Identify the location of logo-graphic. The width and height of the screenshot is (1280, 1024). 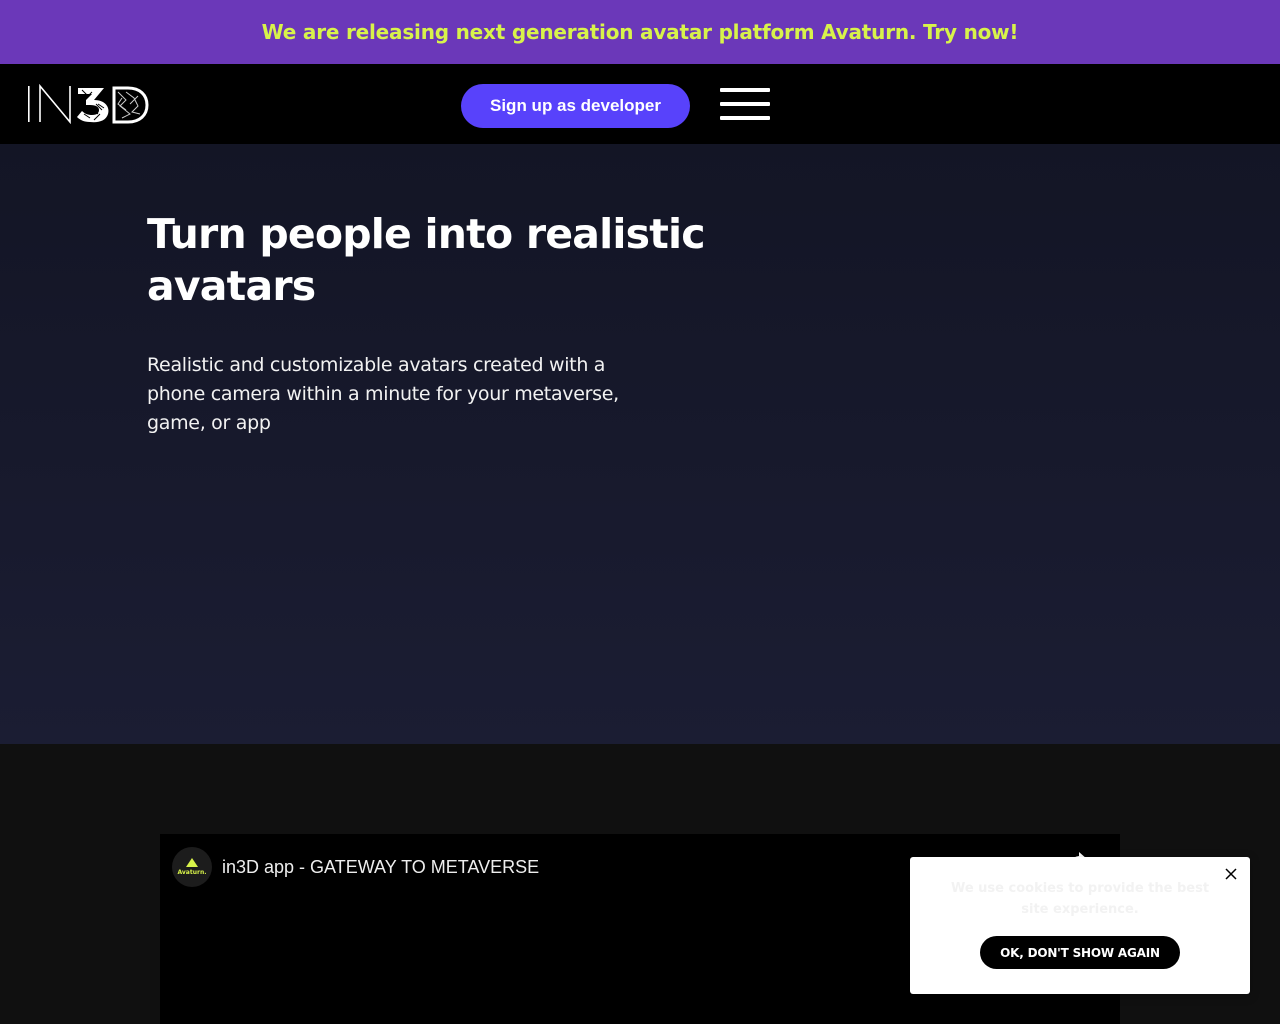
(88, 104).